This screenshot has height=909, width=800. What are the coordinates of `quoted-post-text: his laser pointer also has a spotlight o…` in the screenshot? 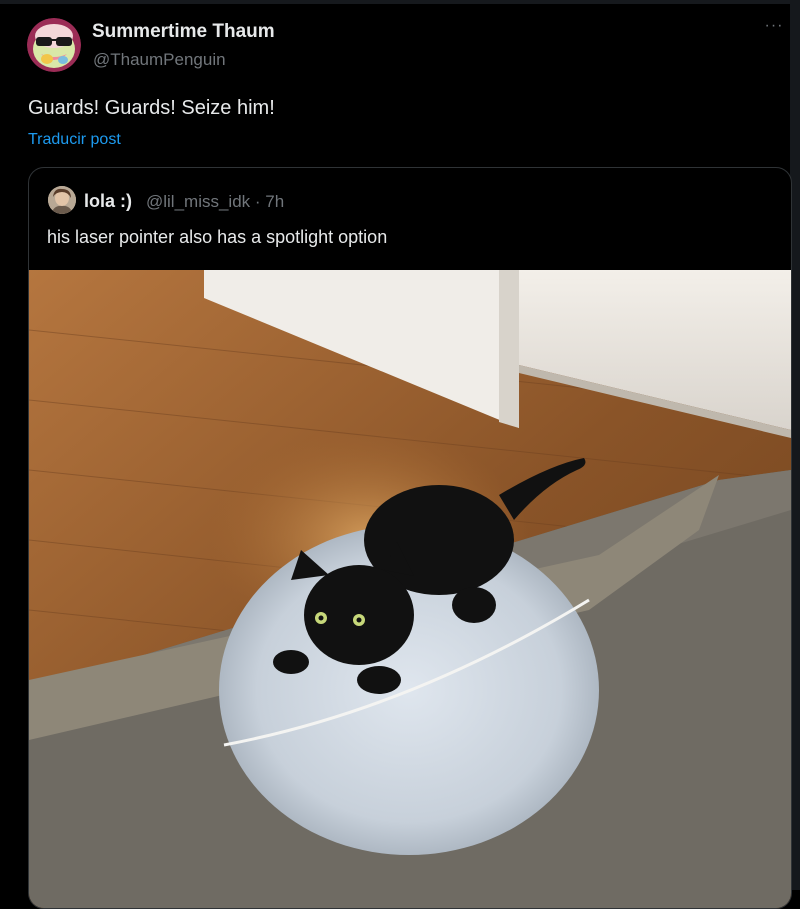 It's located at (217, 237).